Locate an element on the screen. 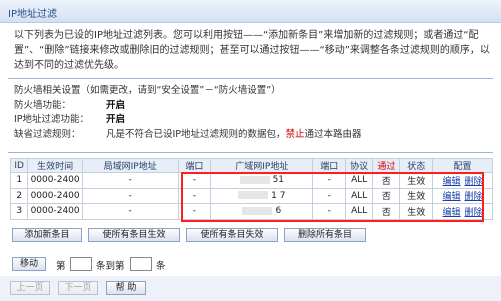  move-from-input is located at coordinates (81, 264).